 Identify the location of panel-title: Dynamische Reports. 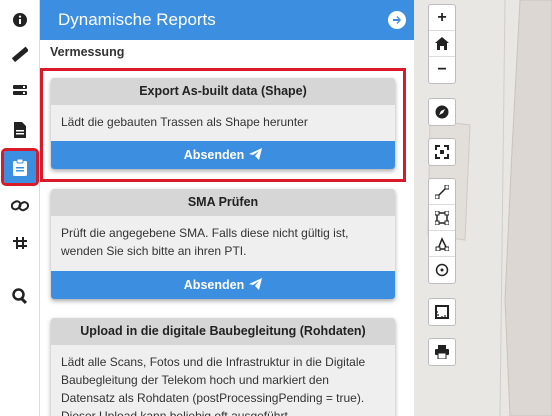
(137, 19).